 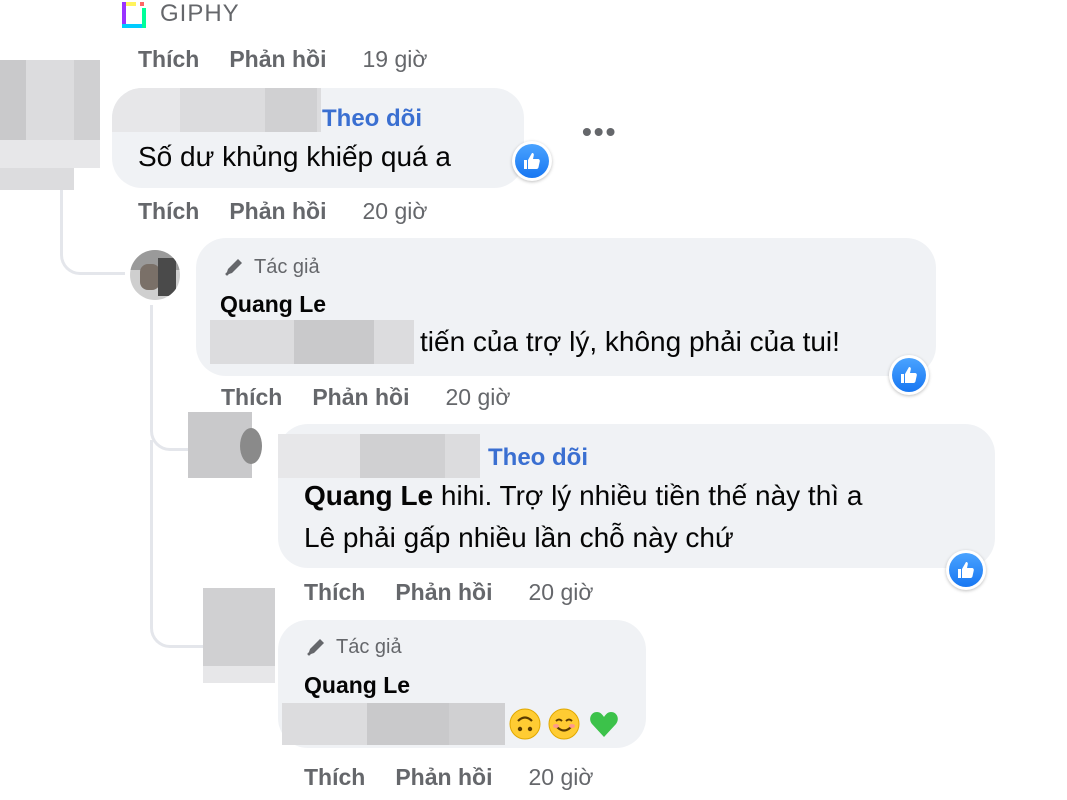 I want to click on smiling-face-icon, so click(x=564, y=724).